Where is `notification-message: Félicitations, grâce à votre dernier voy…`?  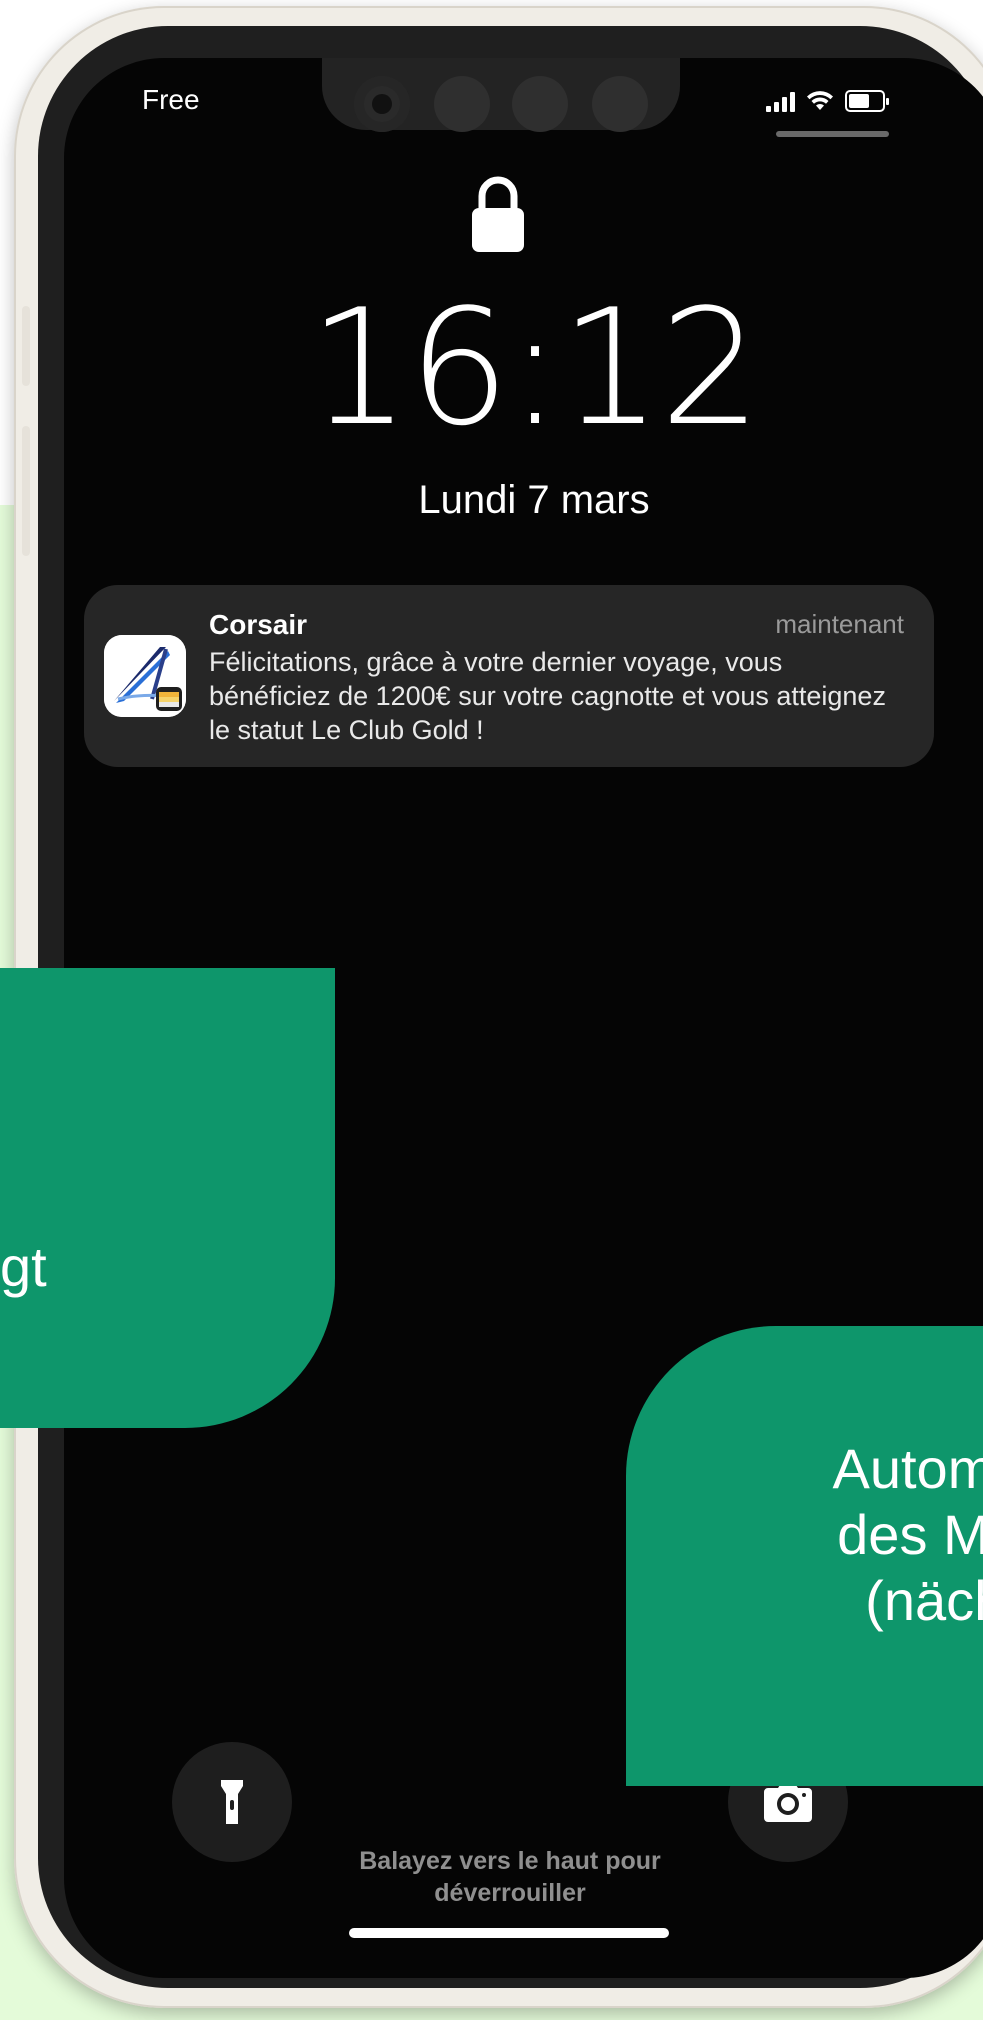 notification-message: Félicitations, grâce à votre dernier voy… is located at coordinates (547, 696).